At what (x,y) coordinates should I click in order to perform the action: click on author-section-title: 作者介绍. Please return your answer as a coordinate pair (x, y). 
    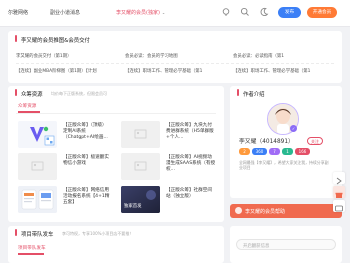
    Looking at the image, I should click on (254, 95).